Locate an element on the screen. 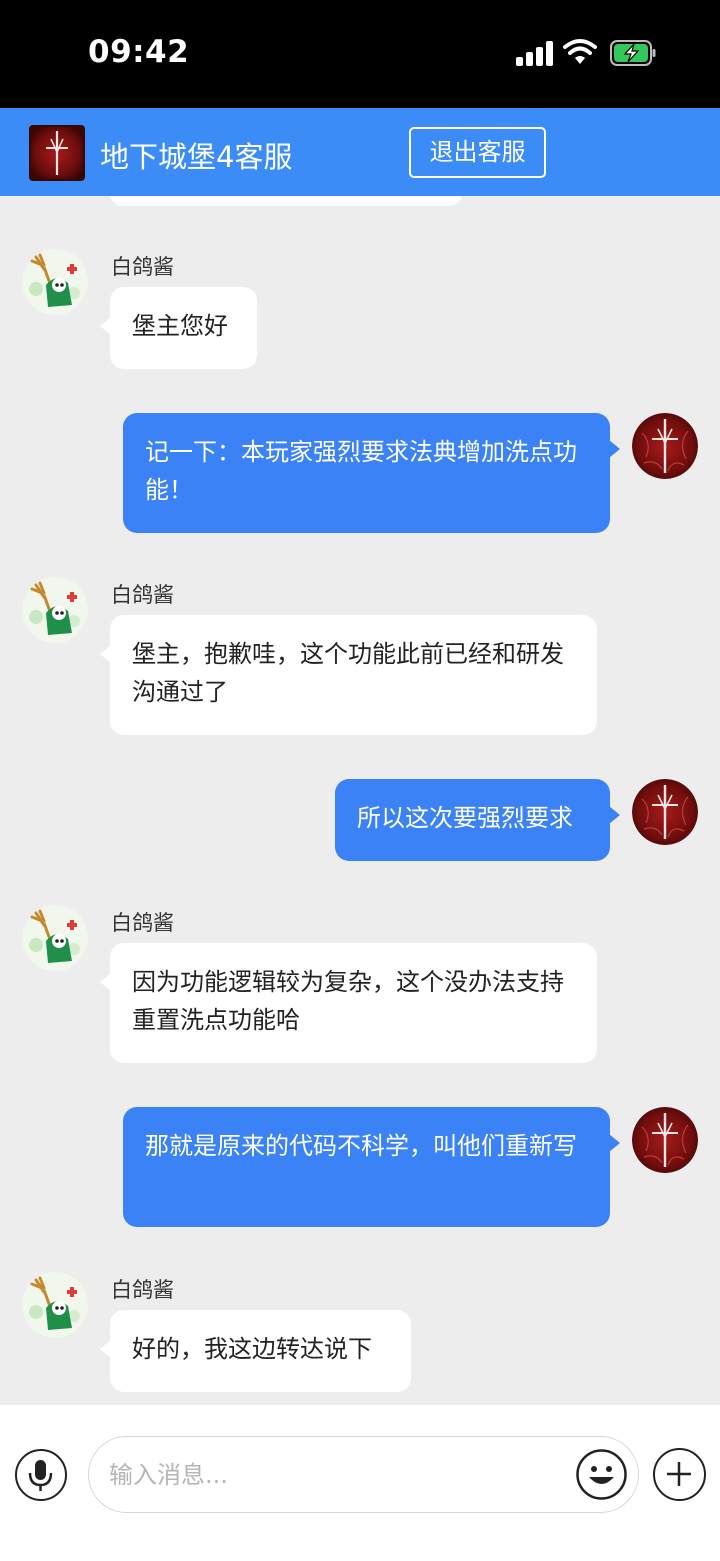 The image size is (720, 1561). message-bubble: 所以这次要强烈要求 is located at coordinates (477, 820).